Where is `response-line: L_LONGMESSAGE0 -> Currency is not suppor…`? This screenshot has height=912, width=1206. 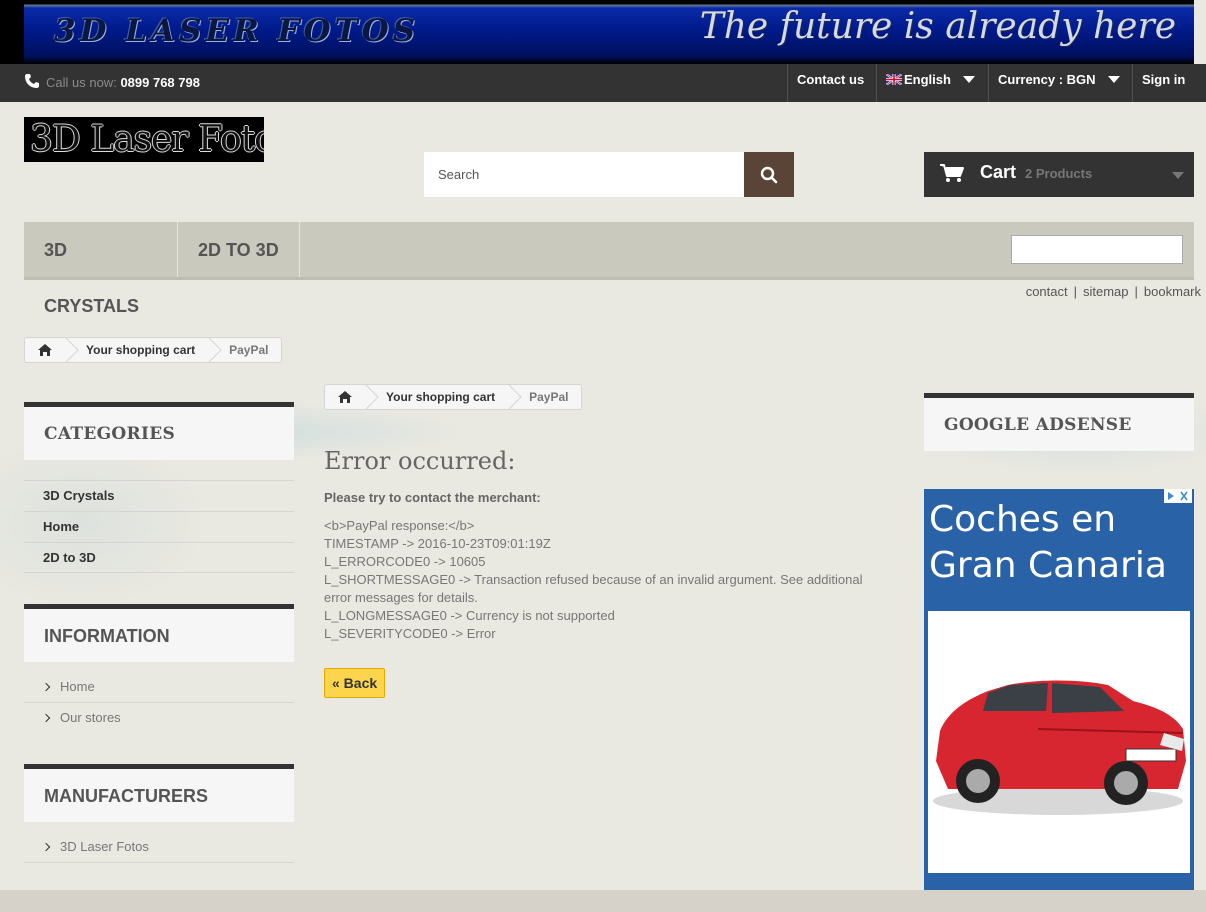 response-line: L_LONGMESSAGE0 -> Currency is not suppor… is located at coordinates (469, 615).